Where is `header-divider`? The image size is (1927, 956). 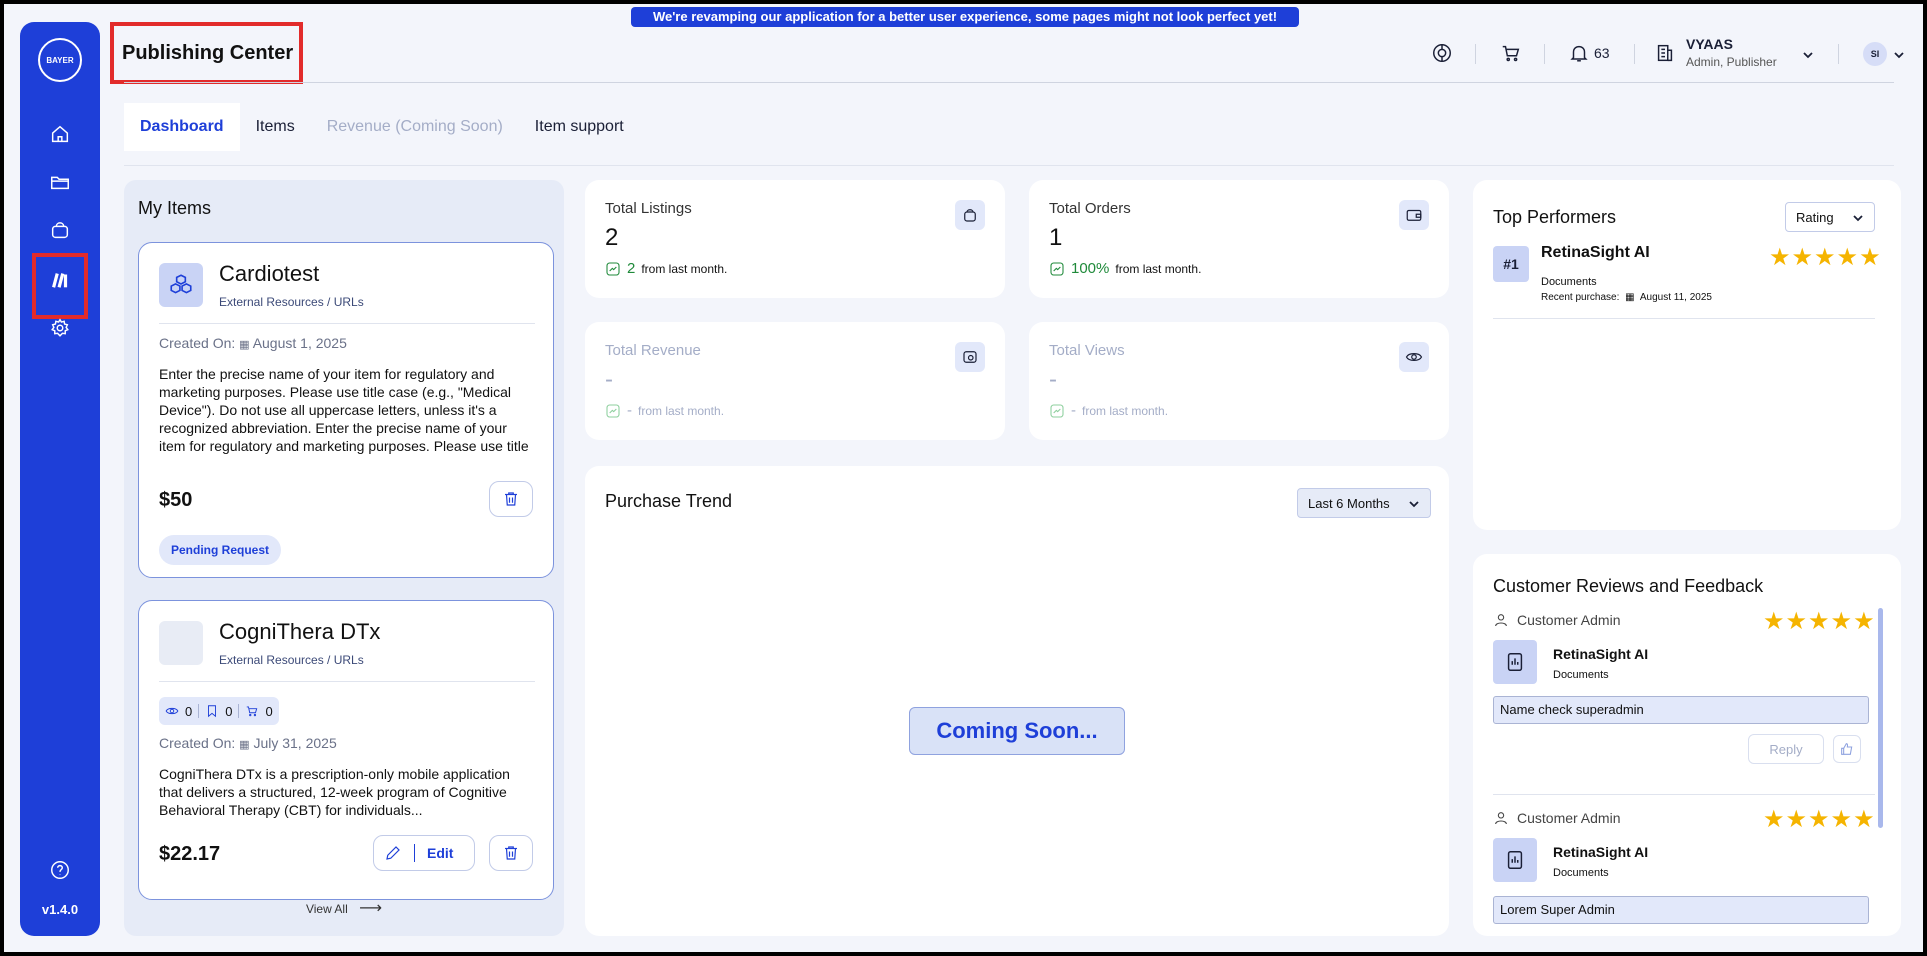 header-divider is located at coordinates (1544, 54).